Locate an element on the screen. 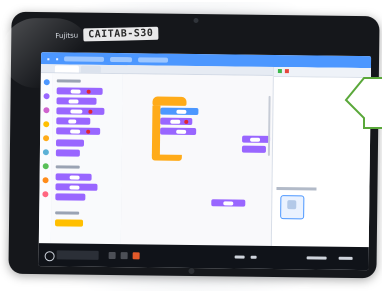 This screenshot has width=382, height=293. see-project-page-button is located at coordinates (153, 59).